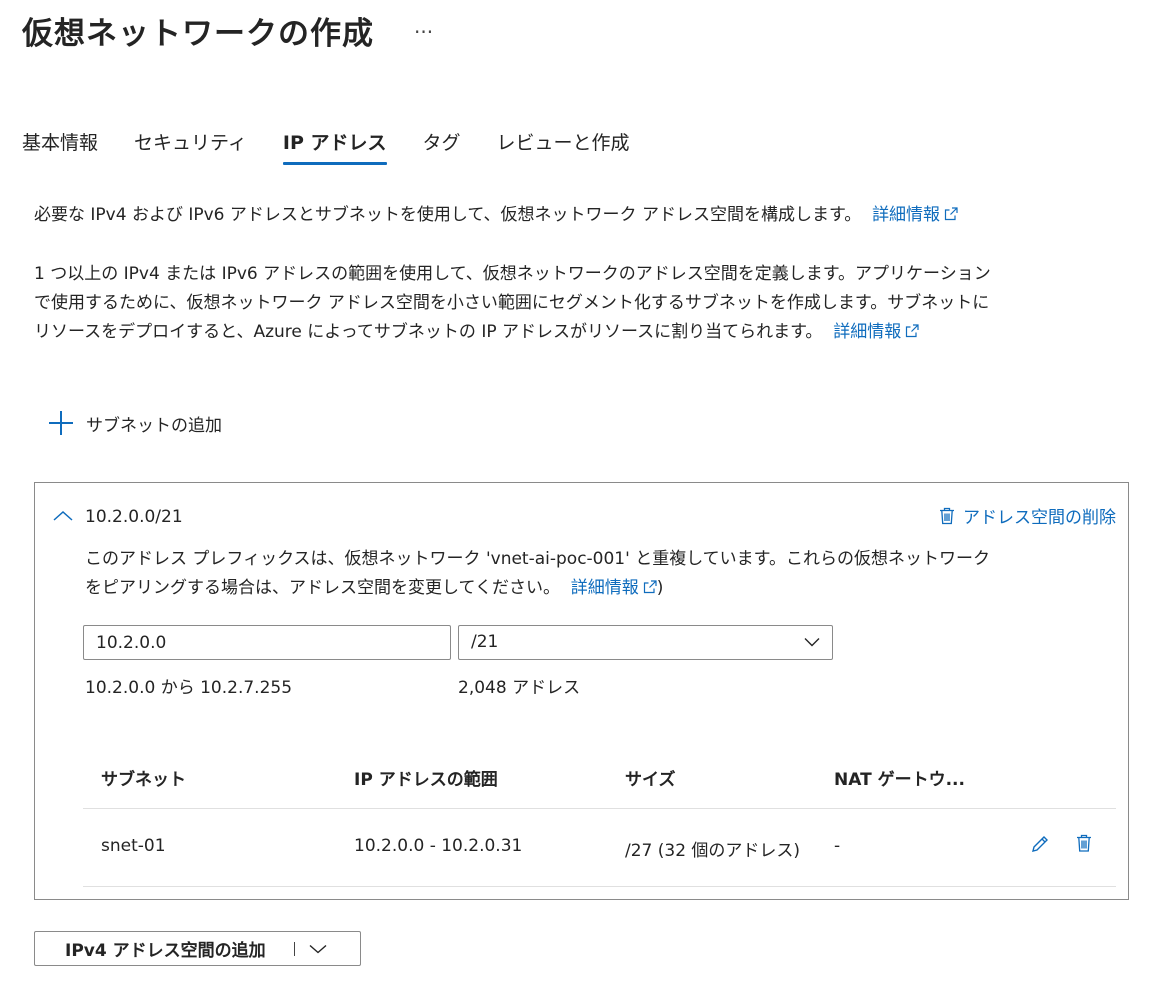 Image resolution: width=1155 pixels, height=997 pixels. I want to click on address-count-text: 2,048 アドレス, so click(519, 688).